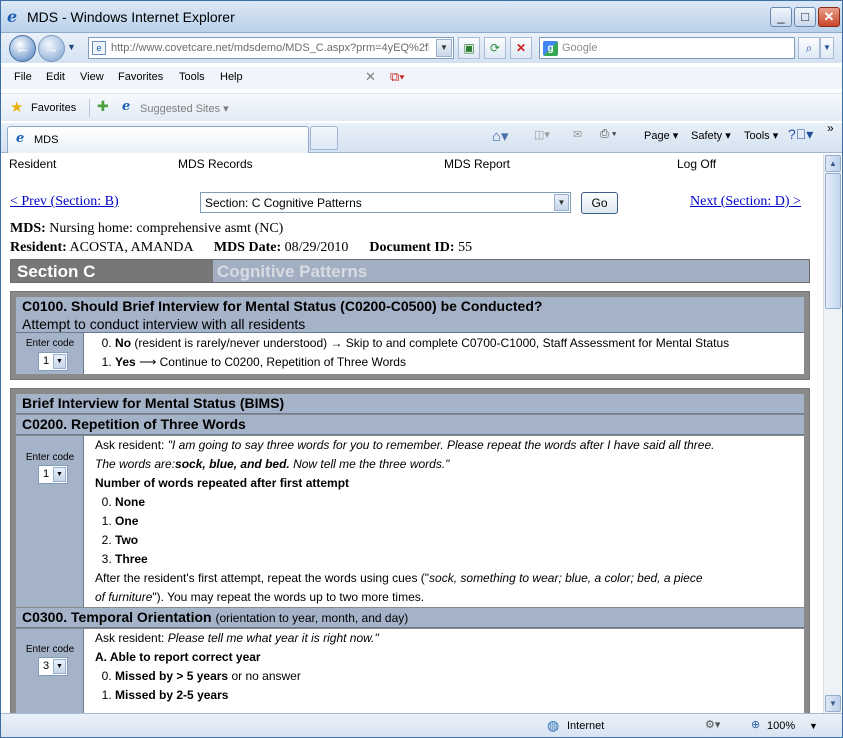 The width and height of the screenshot is (843, 738). Describe the element at coordinates (465, 247) in the screenshot. I see `document-id-value: 55` at that location.